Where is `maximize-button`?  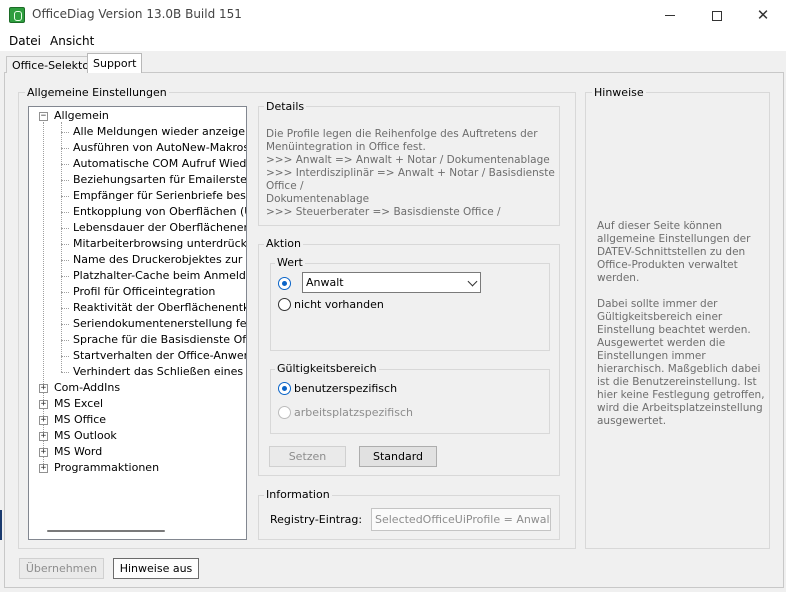 maximize-button is located at coordinates (717, 15).